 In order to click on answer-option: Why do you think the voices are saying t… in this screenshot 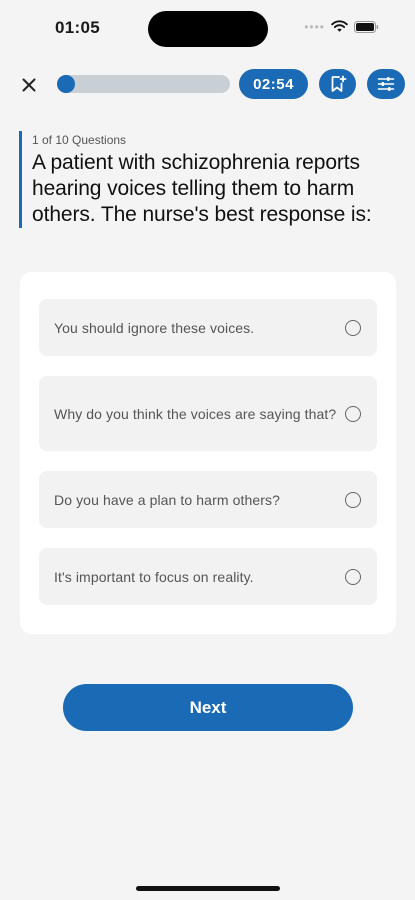, I will do `click(208, 413)`.